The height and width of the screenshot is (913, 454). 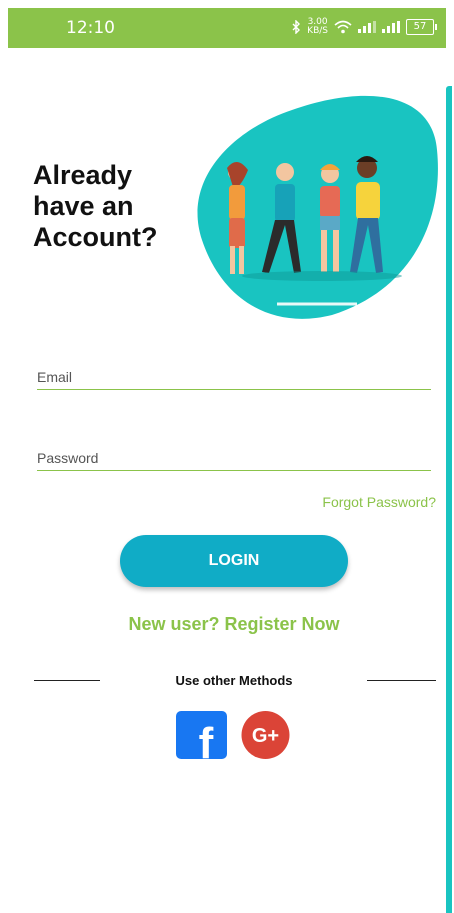 What do you see at coordinates (343, 27) in the screenshot?
I see `wifi-icon` at bounding box center [343, 27].